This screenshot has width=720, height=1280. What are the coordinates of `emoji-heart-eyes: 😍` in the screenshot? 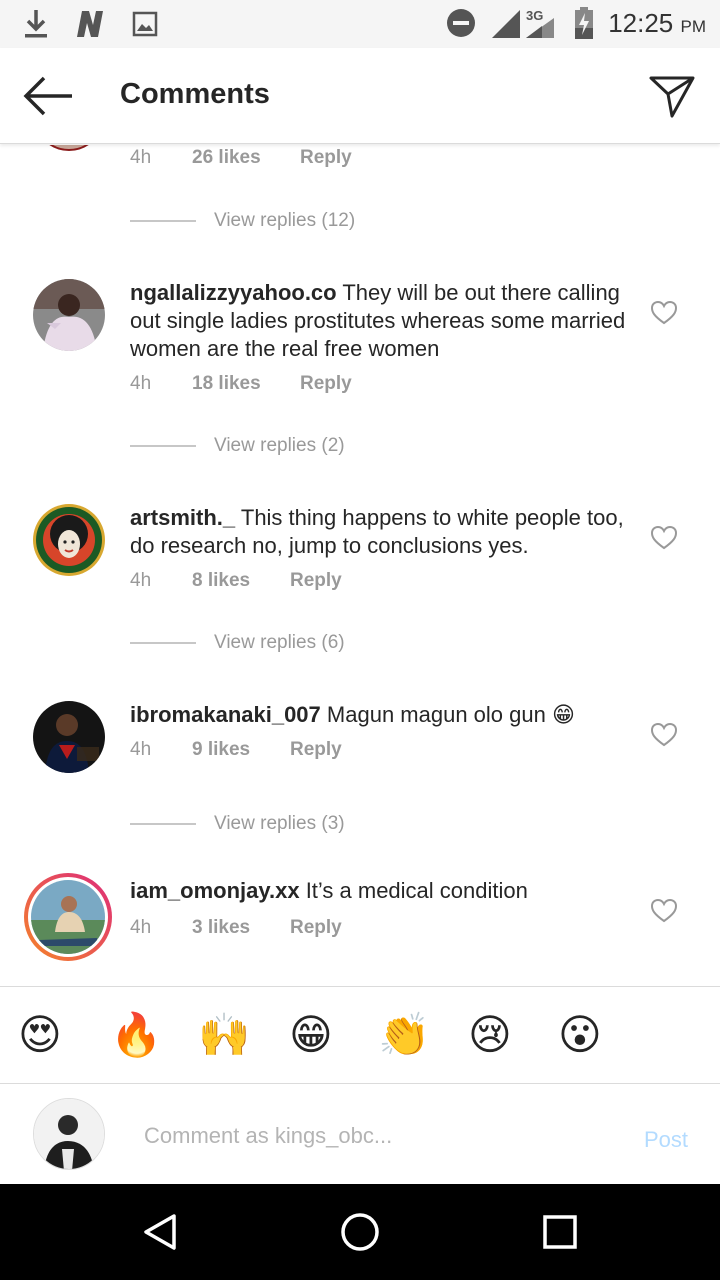 It's located at (40, 1035).